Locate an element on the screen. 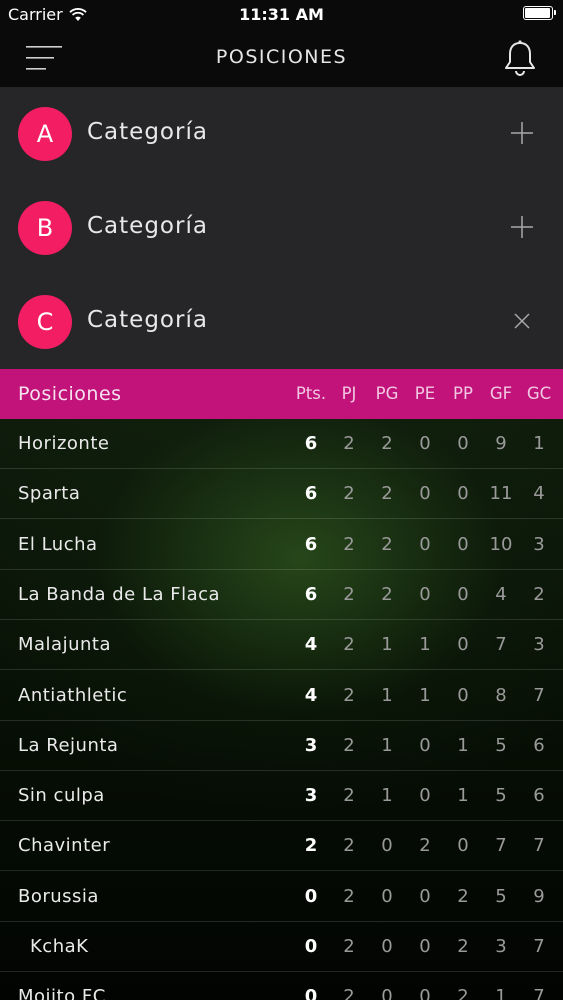  team-name: Antiathletic is located at coordinates (73, 695).